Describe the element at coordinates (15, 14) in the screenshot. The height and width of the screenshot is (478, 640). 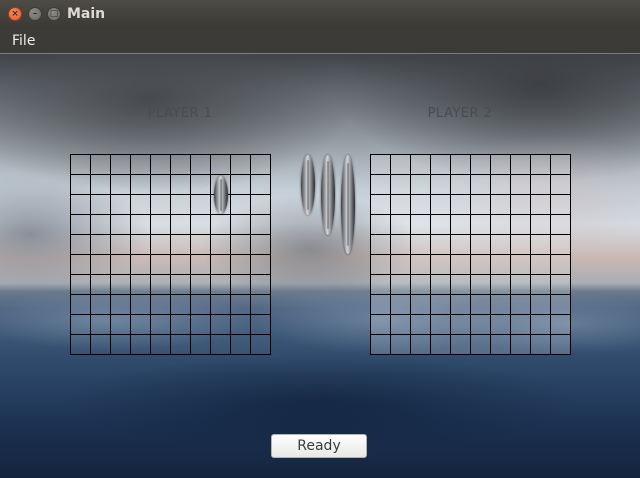
I see `close-window-button: ×` at that location.